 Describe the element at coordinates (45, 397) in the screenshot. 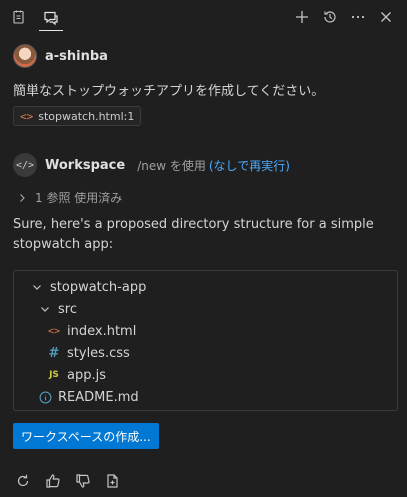

I see `info-icon` at that location.